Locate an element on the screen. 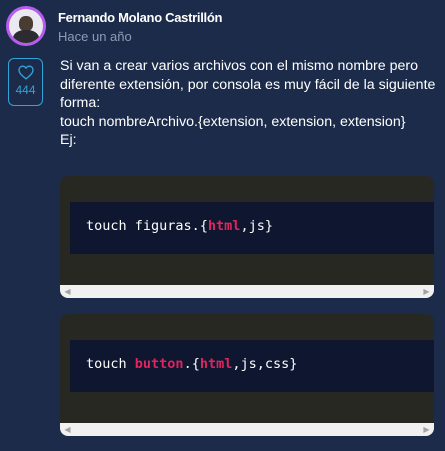 The image size is (445, 451). code-content: touch button.{html,js,css} is located at coordinates (252, 366).